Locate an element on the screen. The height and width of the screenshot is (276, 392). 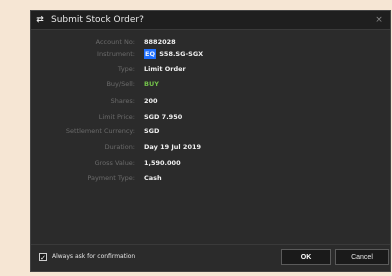
value-account-no: 8882028 is located at coordinates (160, 42).